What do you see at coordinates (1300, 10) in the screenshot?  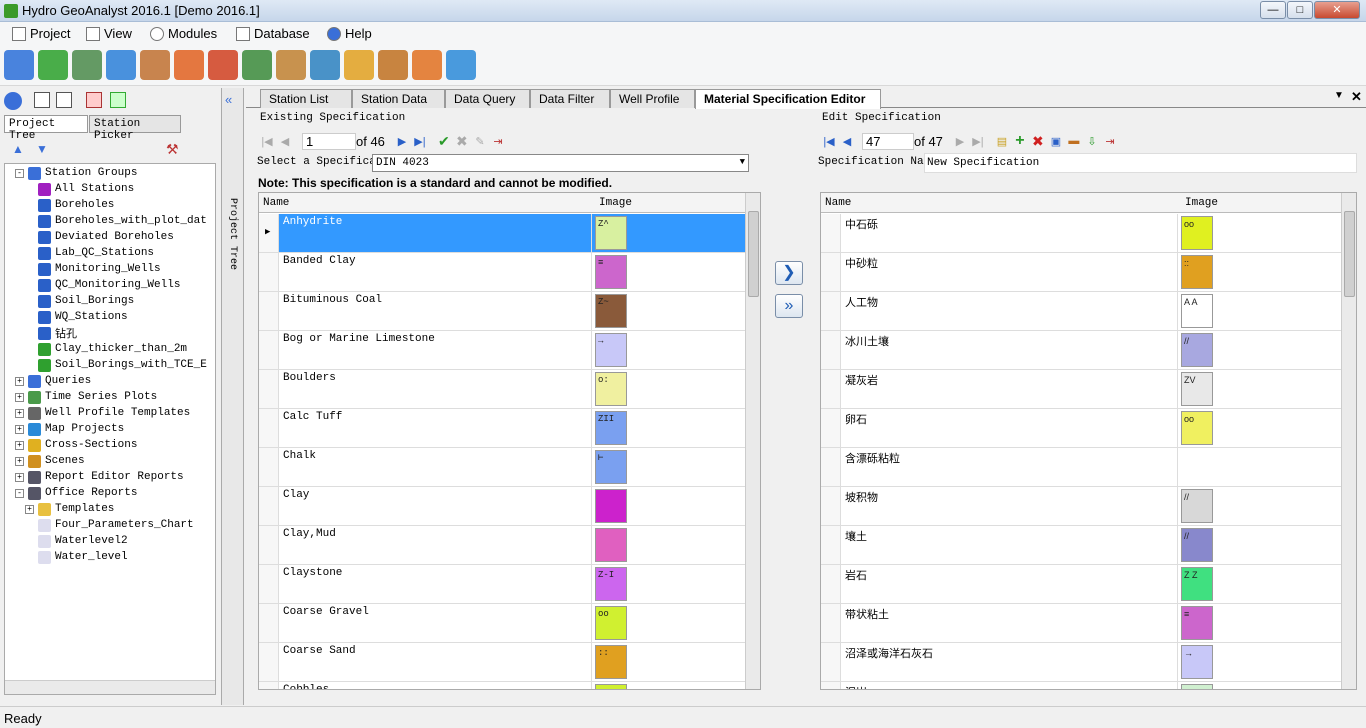 I see `maximize-button: □` at bounding box center [1300, 10].